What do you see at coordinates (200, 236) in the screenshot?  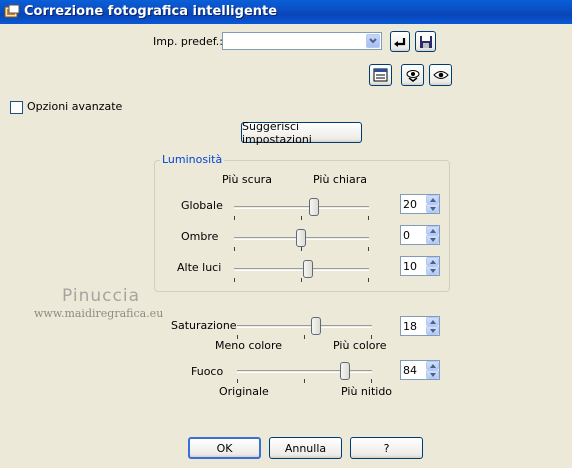 I see `shadows-label: Ombre` at bounding box center [200, 236].